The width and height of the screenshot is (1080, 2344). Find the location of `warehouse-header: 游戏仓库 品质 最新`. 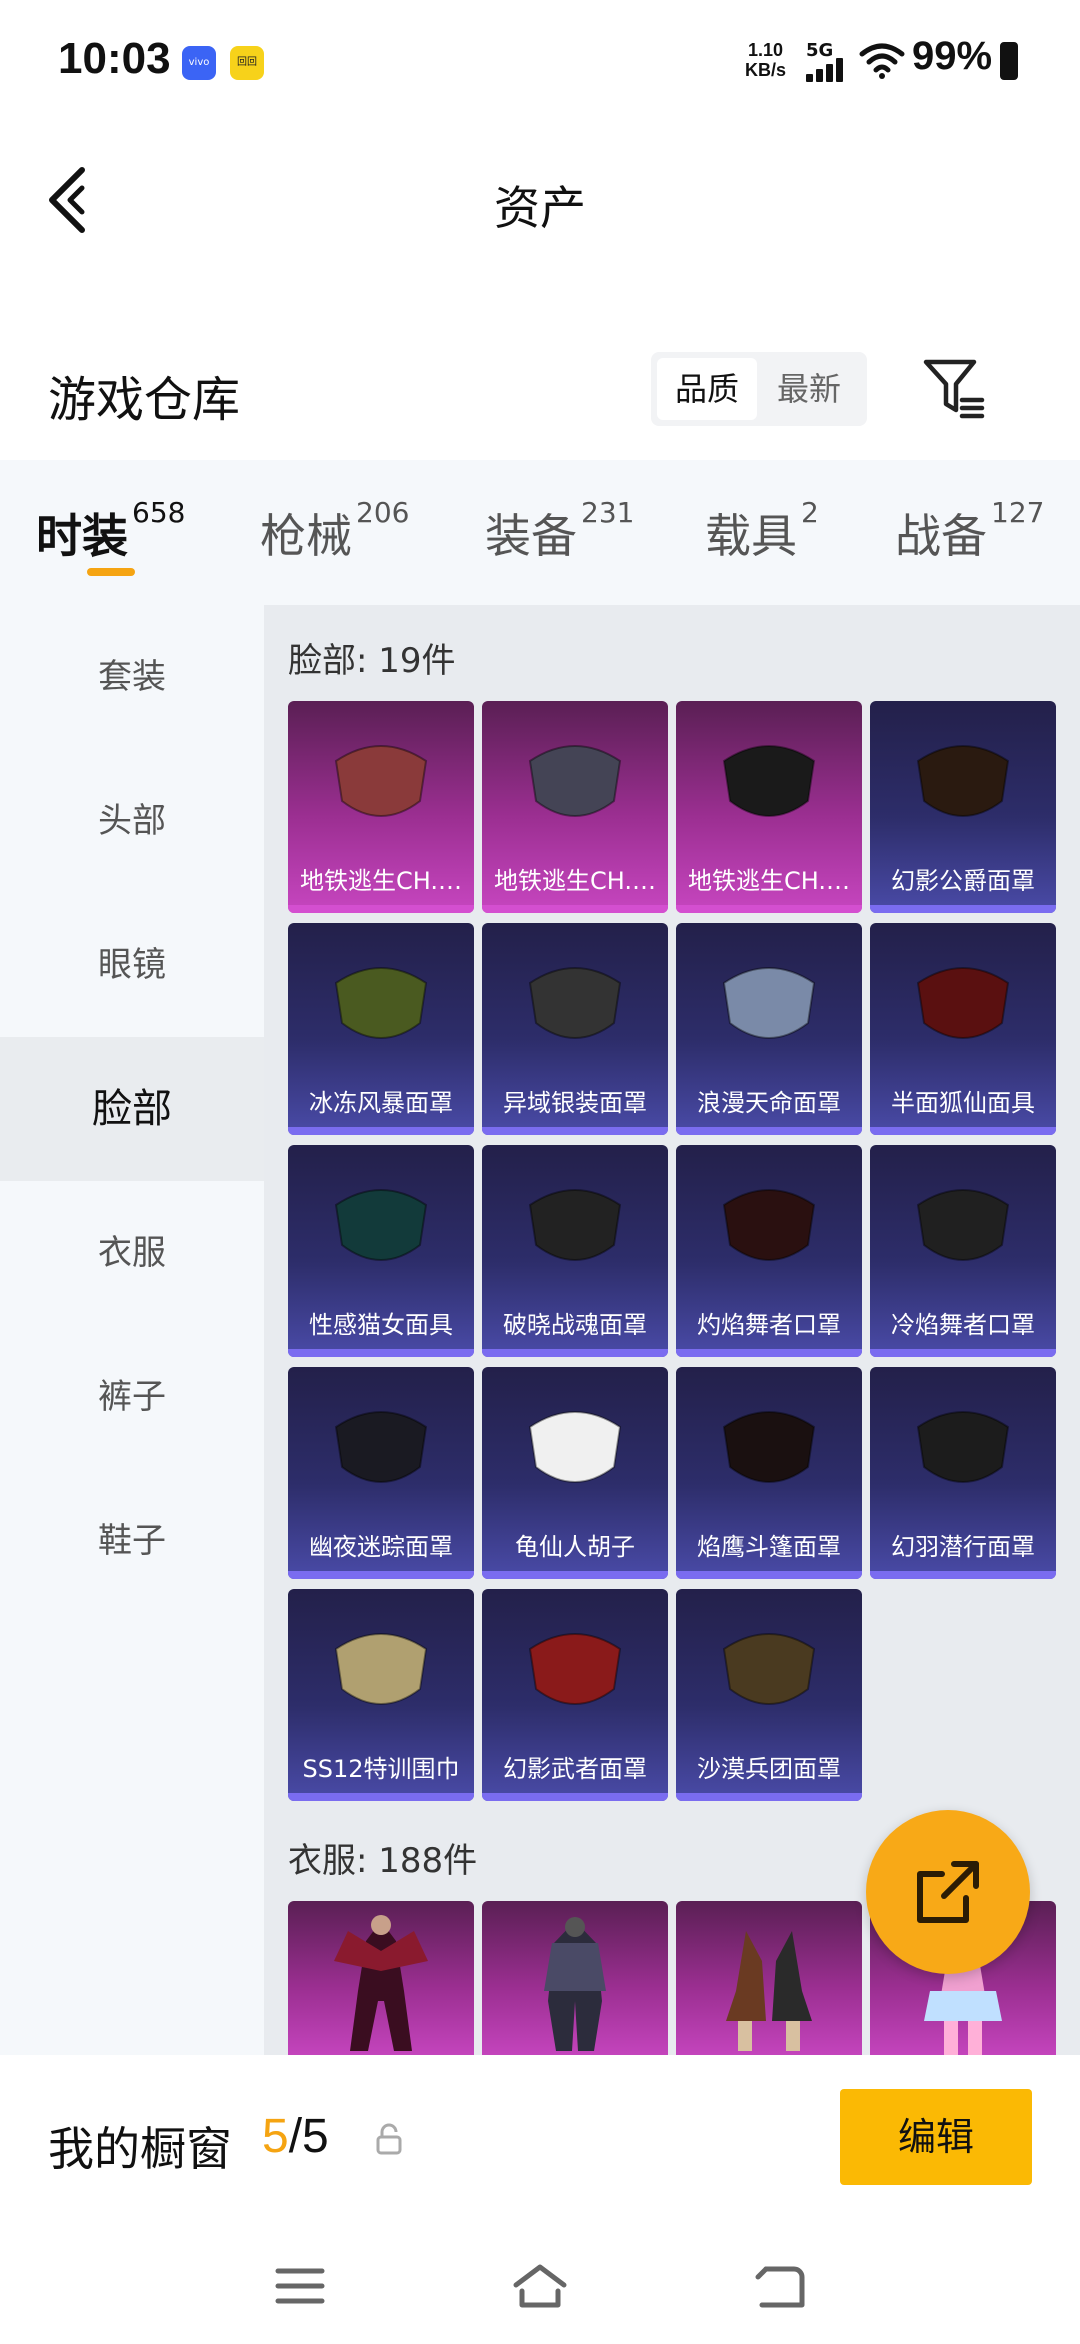

warehouse-header: 游戏仓库 品质 最新 is located at coordinates (540, 390).